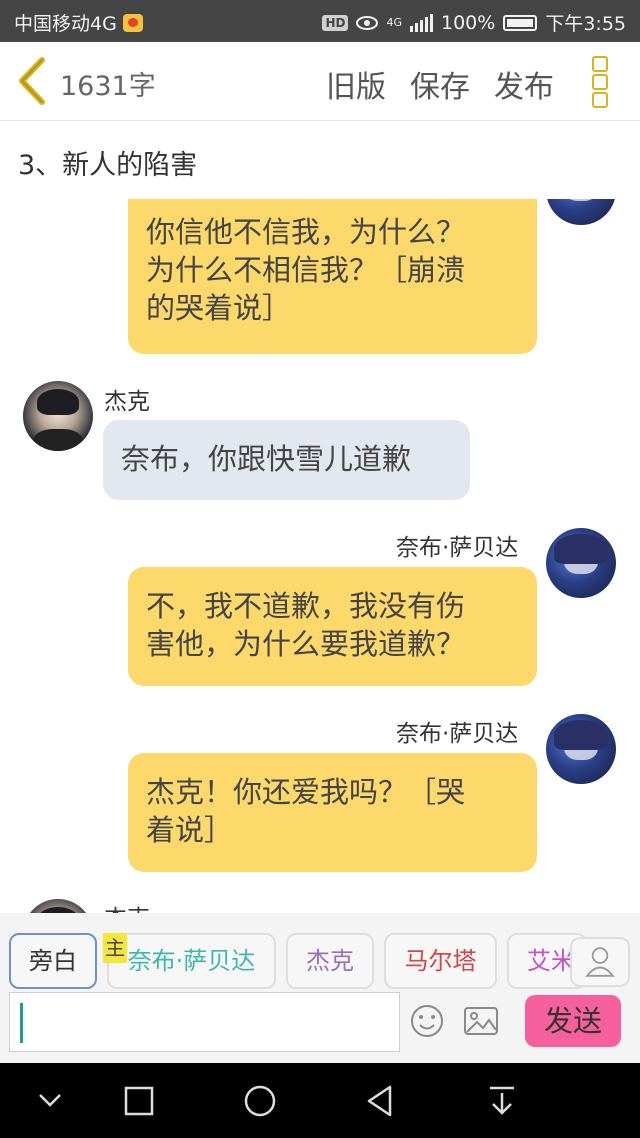 This screenshot has height=1138, width=640. I want to click on role-chip-narrator: 旁白, so click(53, 961).